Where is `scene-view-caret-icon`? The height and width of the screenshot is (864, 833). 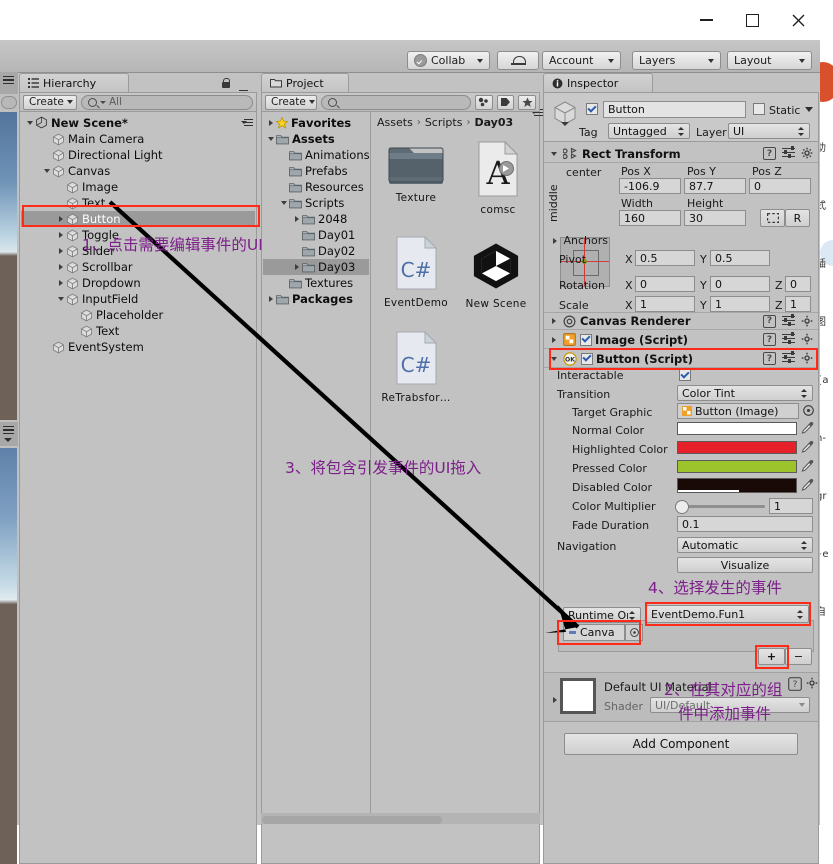
scene-view-caret-icon is located at coordinates (8, 440).